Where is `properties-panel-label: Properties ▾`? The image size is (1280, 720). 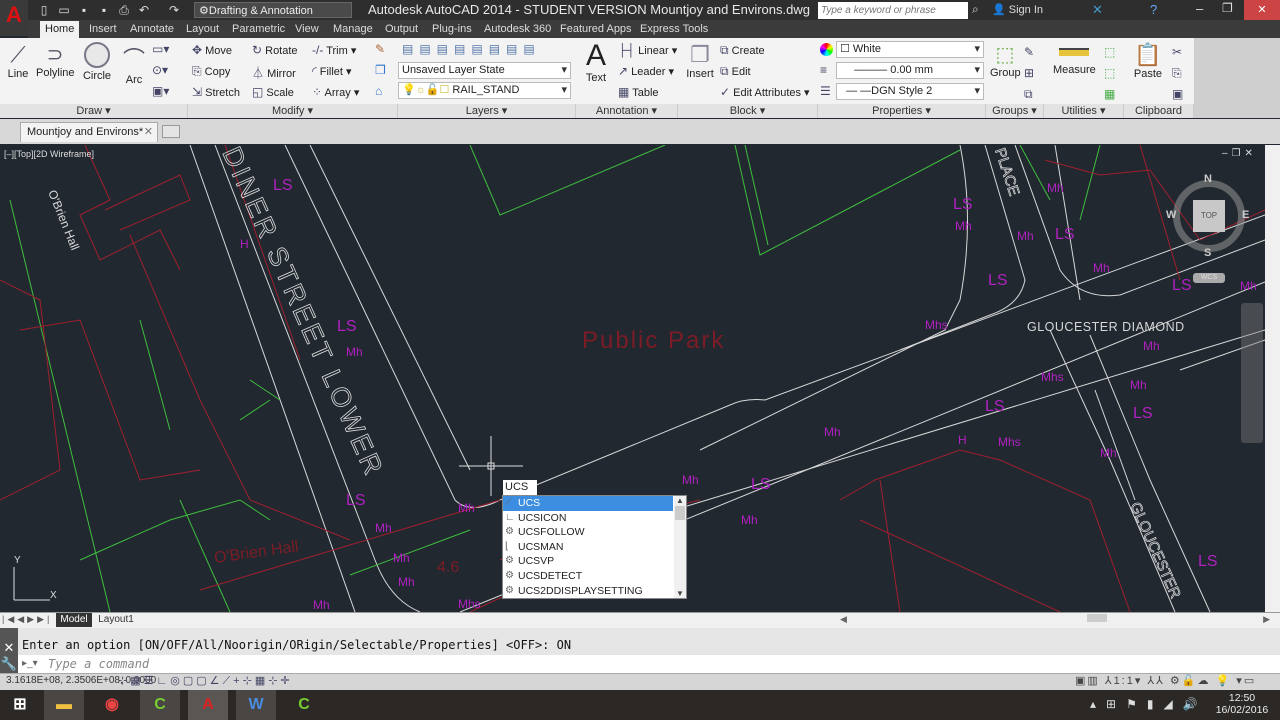 properties-panel-label: Properties ▾ is located at coordinates (902, 111).